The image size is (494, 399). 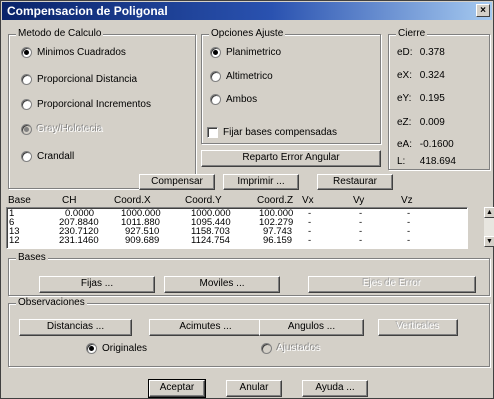 What do you see at coordinates (437, 161) in the screenshot?
I see `cierre-value: 418.694` at bounding box center [437, 161].